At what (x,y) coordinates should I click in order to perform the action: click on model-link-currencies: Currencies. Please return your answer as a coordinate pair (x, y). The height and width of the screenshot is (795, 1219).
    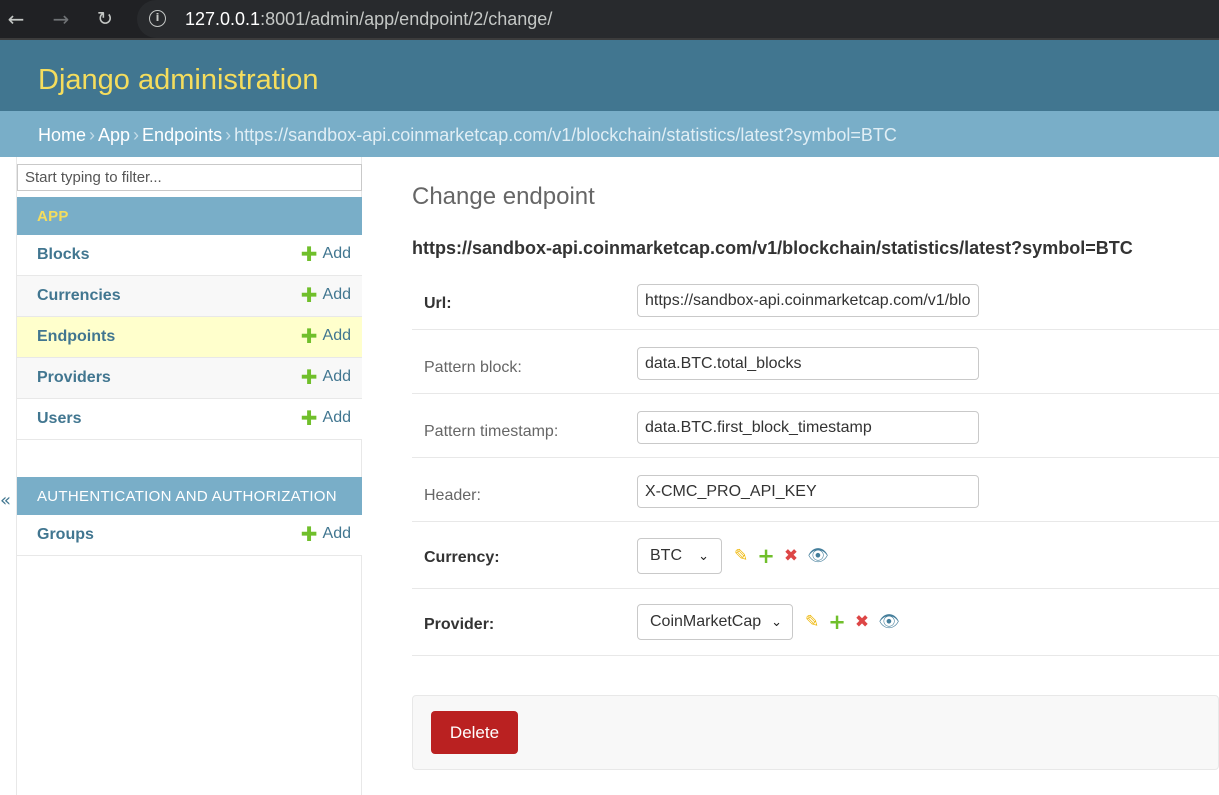
    Looking at the image, I should click on (79, 296).